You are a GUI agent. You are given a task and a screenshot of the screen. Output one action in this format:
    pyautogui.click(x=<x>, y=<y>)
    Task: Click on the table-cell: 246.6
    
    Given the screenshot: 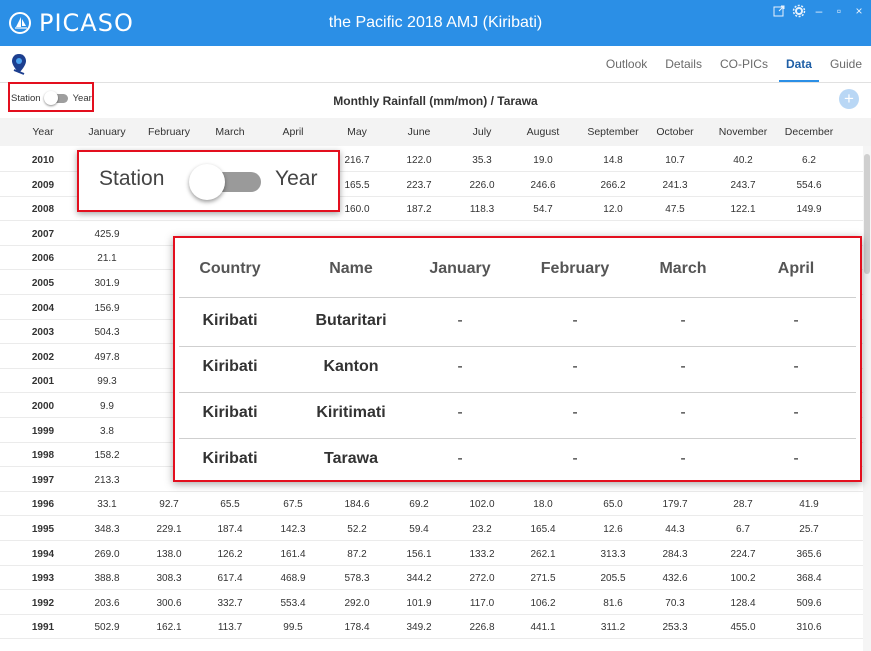 What is the action you would take?
    pyautogui.click(x=543, y=185)
    